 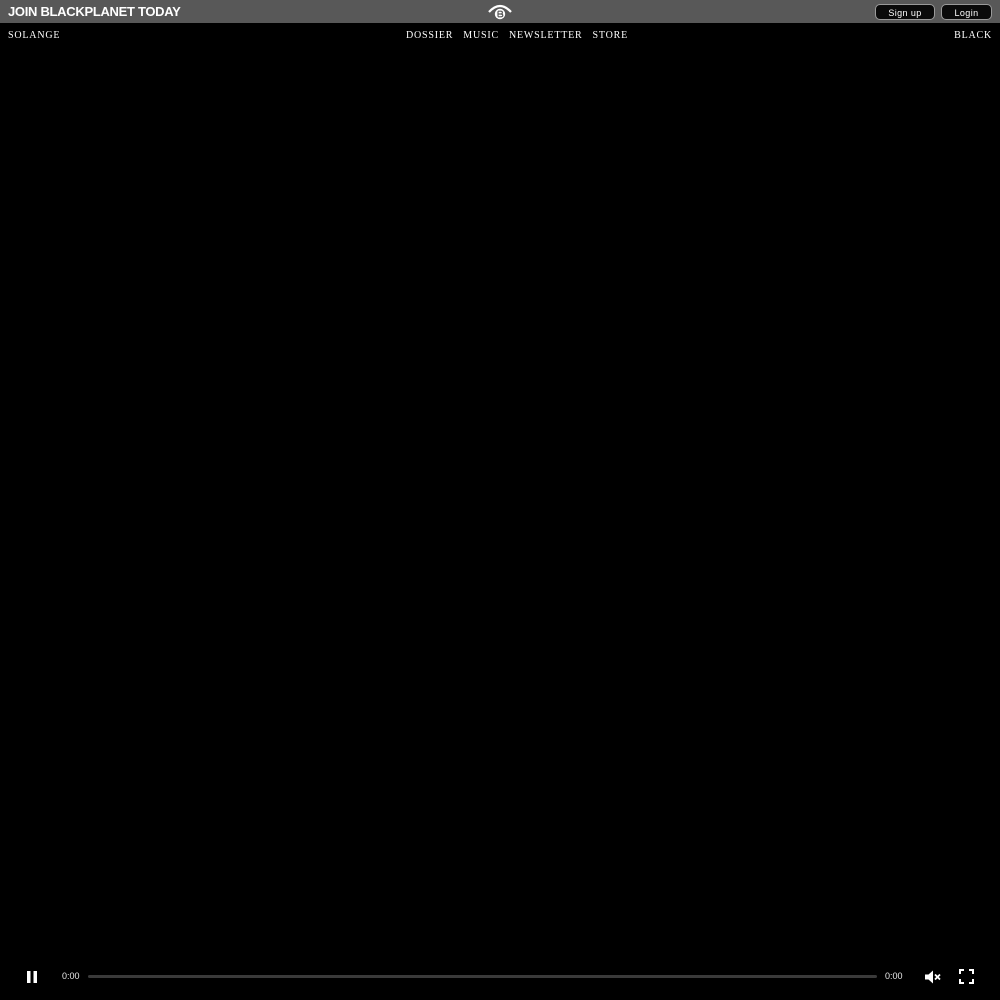 I want to click on blackplanet-logo-icon, so click(x=500, y=12).